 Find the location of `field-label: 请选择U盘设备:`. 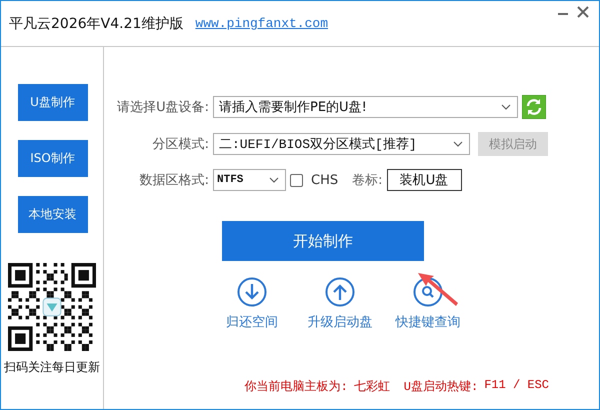

field-label: 请选择U盘设备: is located at coordinates (162, 107).